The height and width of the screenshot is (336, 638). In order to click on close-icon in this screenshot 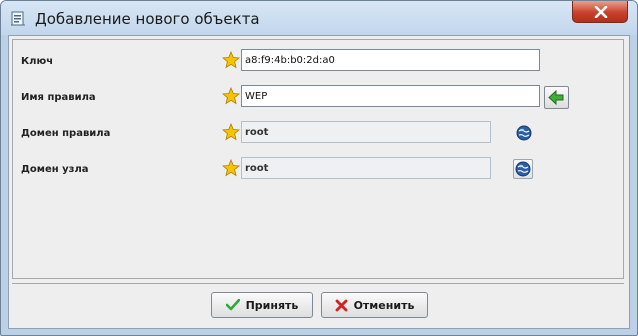, I will do `click(601, 12)`.